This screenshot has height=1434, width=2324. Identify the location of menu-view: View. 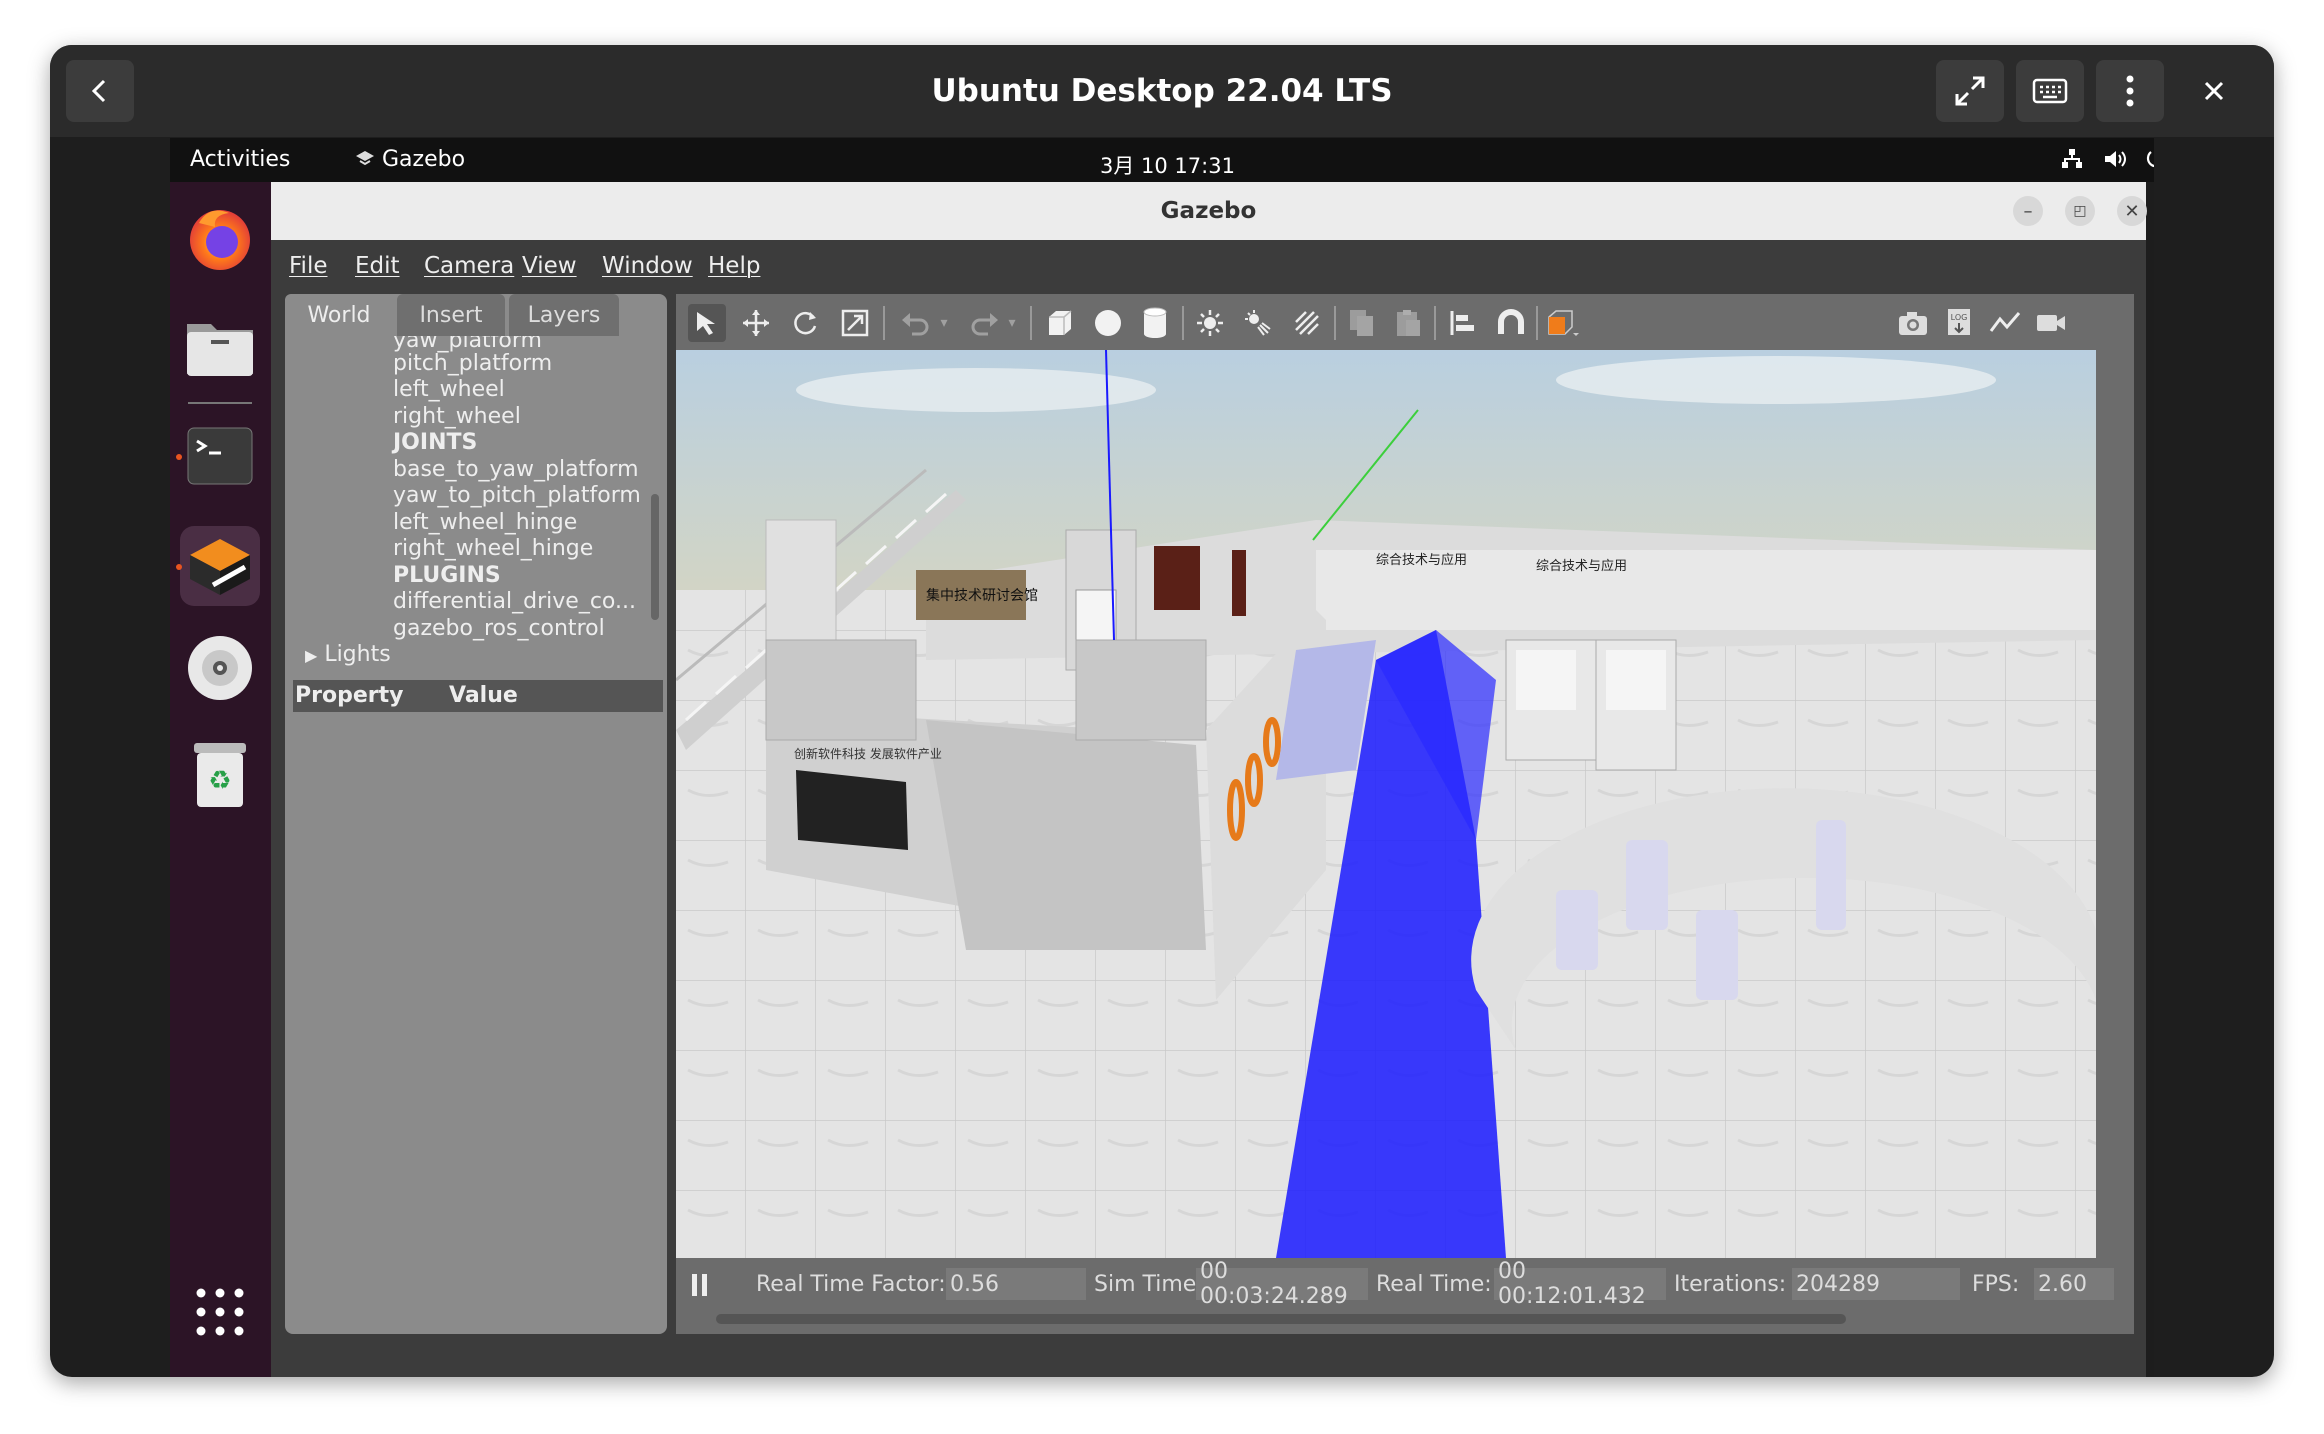
(549, 266).